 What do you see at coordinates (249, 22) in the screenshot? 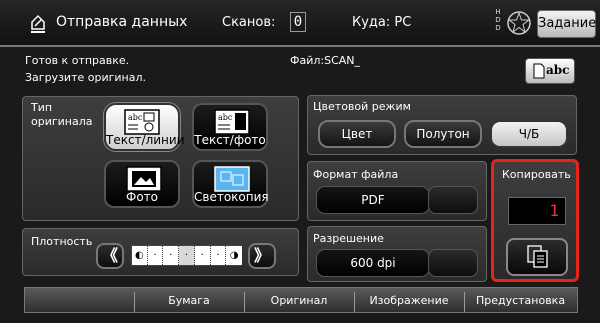
I see `scans-label: Сканов:` at bounding box center [249, 22].